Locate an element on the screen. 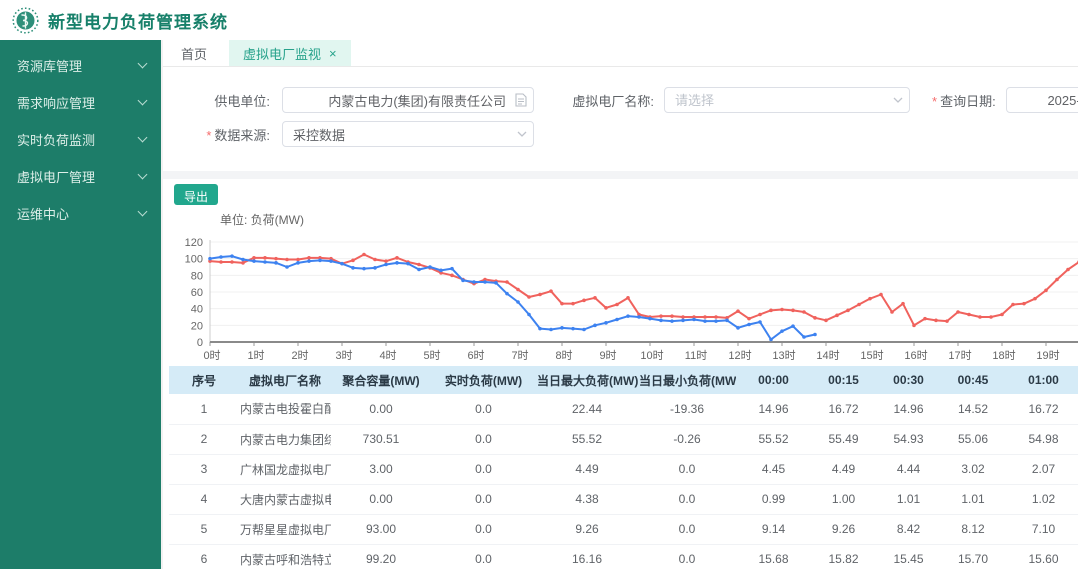  table-cell: 0.99 is located at coordinates (773, 499).